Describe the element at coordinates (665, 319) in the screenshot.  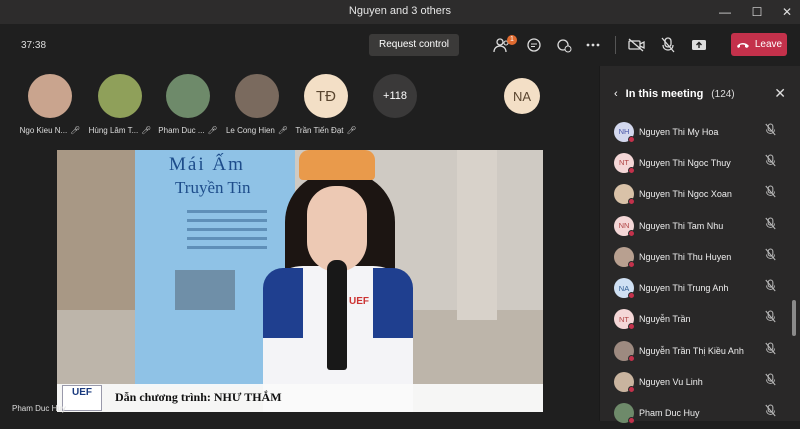
I see `participant-name: Nguyễn Trần` at that location.